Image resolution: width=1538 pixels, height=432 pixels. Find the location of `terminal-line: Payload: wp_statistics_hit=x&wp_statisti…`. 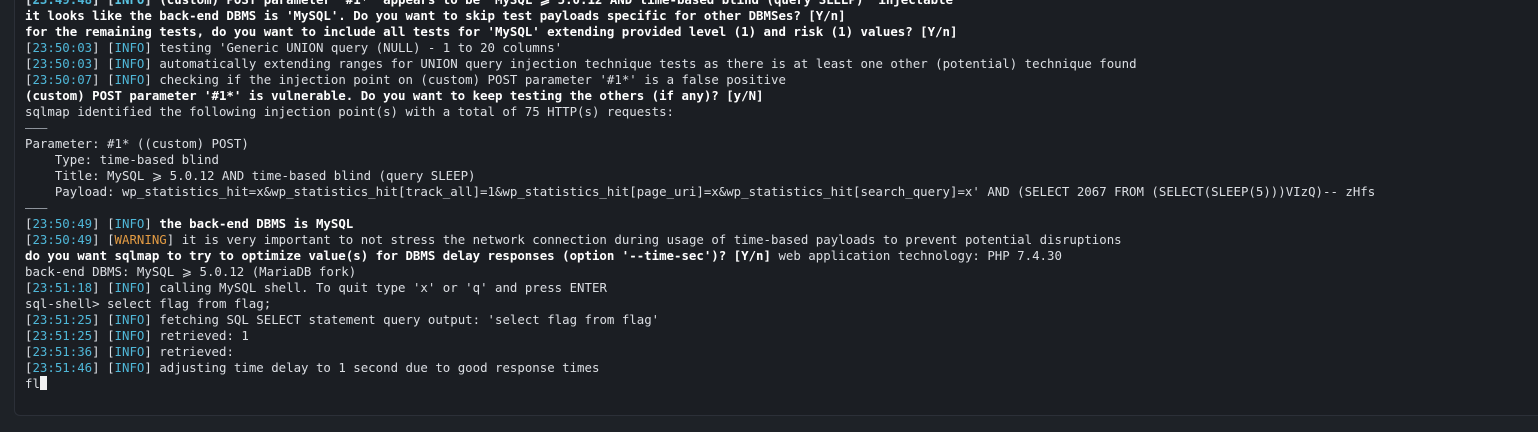

terminal-line: Payload: wp_statistics_hit=x&wp_statisti… is located at coordinates (781, 192).